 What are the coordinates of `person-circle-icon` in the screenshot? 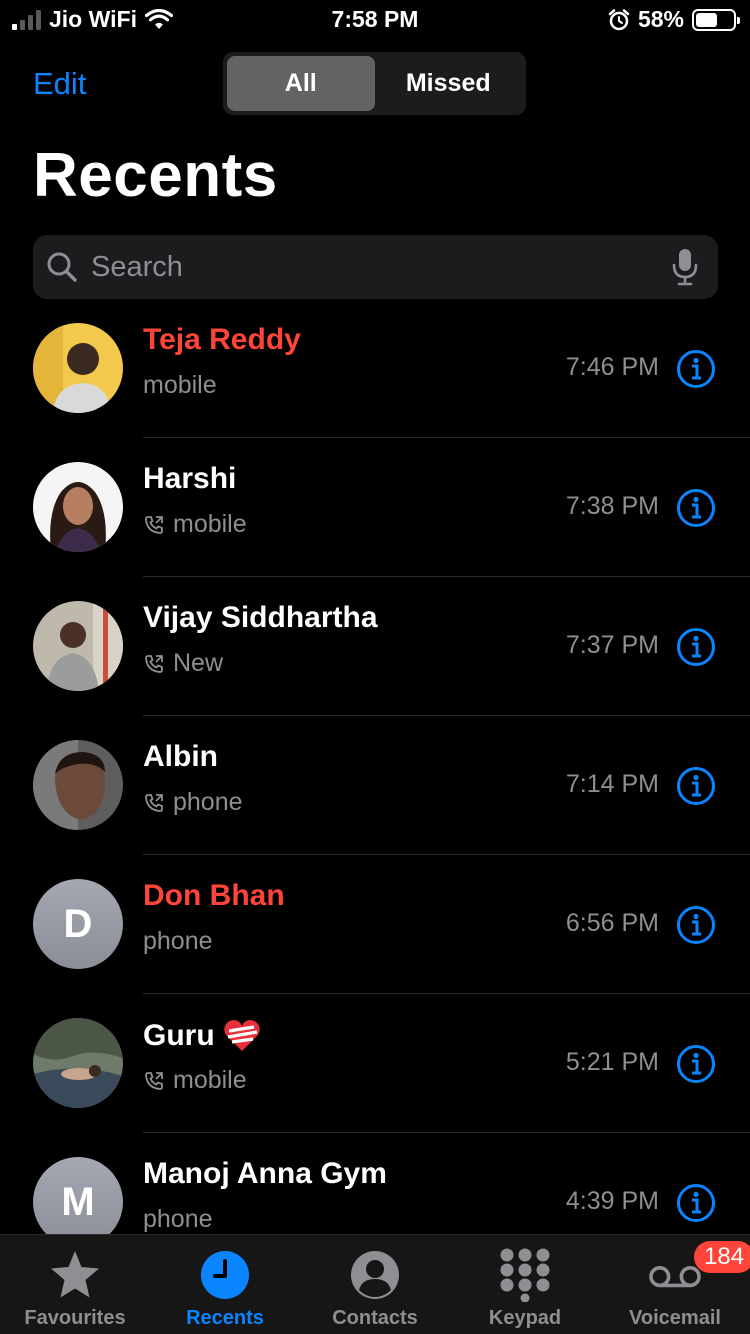 It's located at (375, 1275).